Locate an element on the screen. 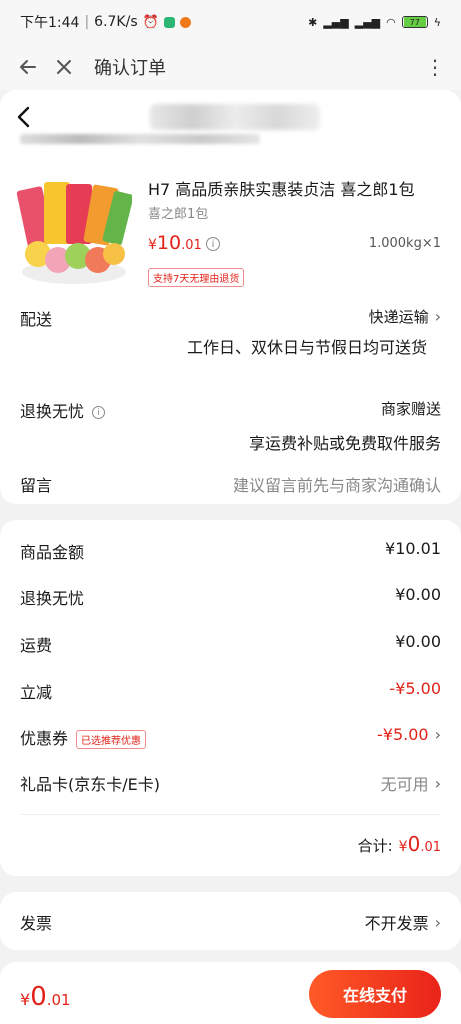 Image resolution: width=461 pixels, height=1024 pixels. network-speed: 6.7K/s is located at coordinates (116, 22).